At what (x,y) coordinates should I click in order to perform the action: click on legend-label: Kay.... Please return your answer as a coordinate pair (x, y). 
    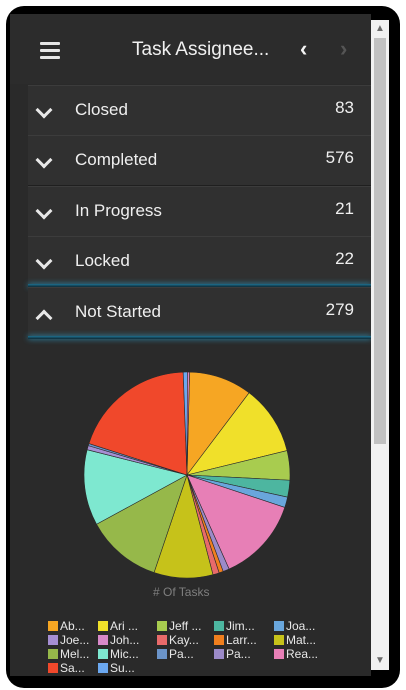
    Looking at the image, I should click on (184, 640).